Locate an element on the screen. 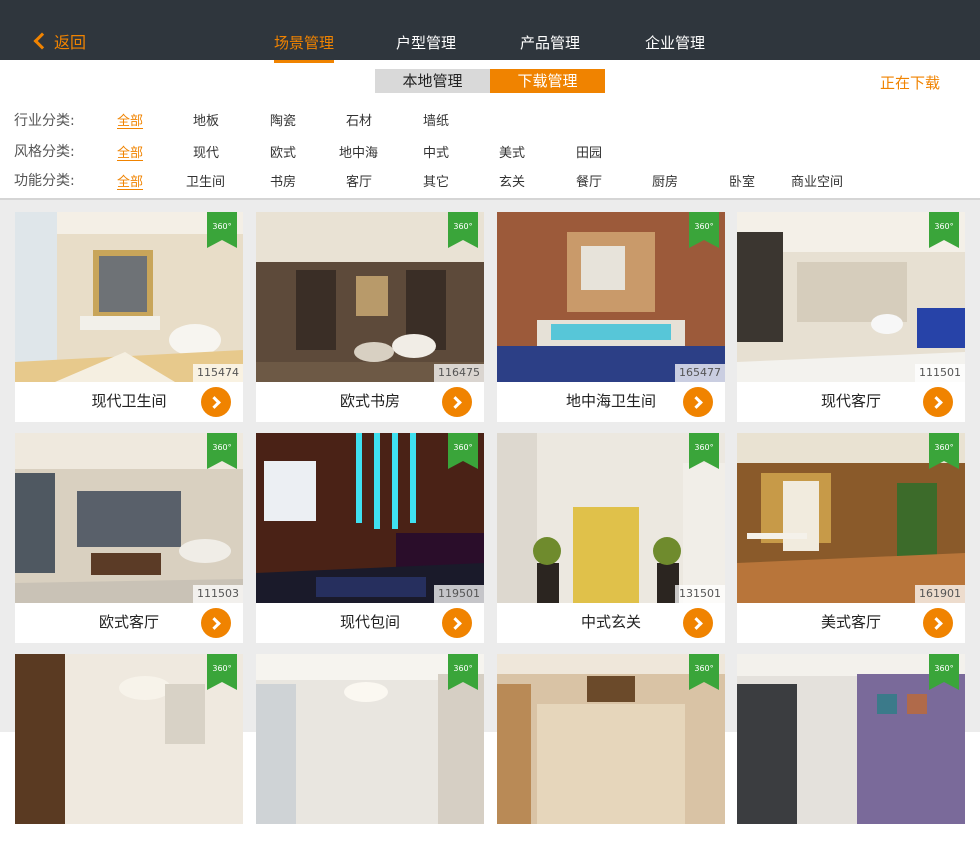 The width and height of the screenshot is (980, 864). function-option-all: 全部 is located at coordinates (130, 180).